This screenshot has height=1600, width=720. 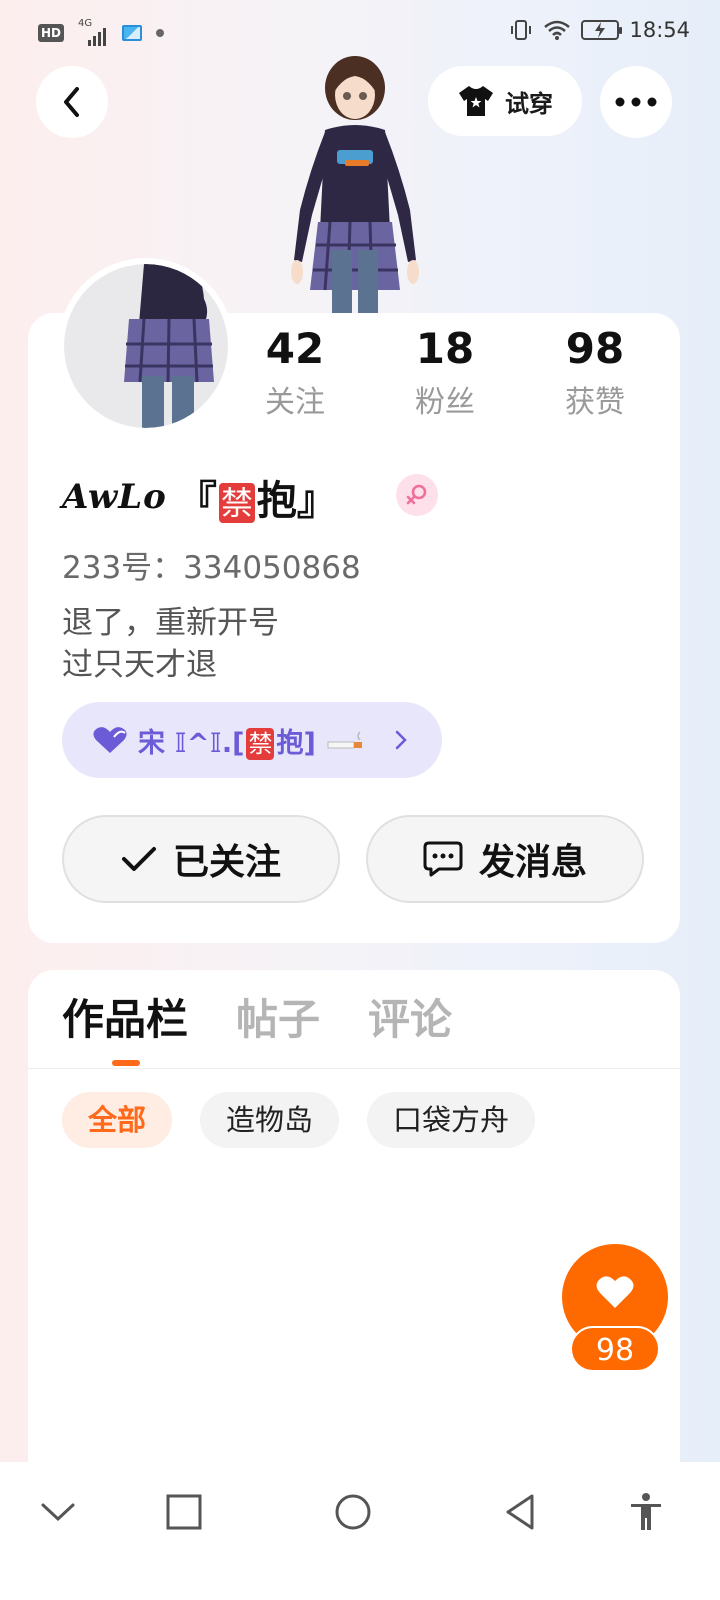 What do you see at coordinates (529, 103) in the screenshot?
I see `try-on-label: 试穿` at bounding box center [529, 103].